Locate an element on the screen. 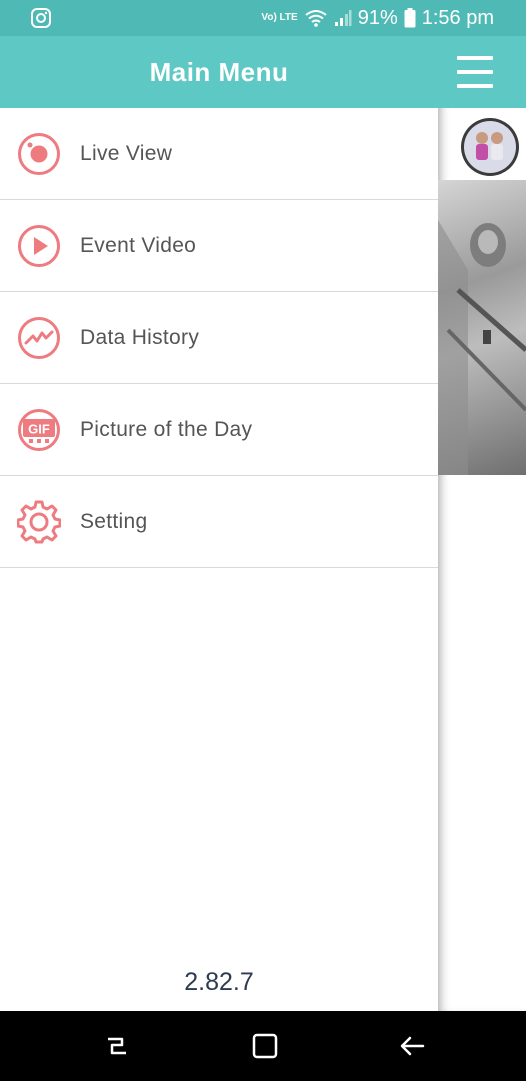 The image size is (526, 1081). camera-feed-image is located at coordinates (482, 327).